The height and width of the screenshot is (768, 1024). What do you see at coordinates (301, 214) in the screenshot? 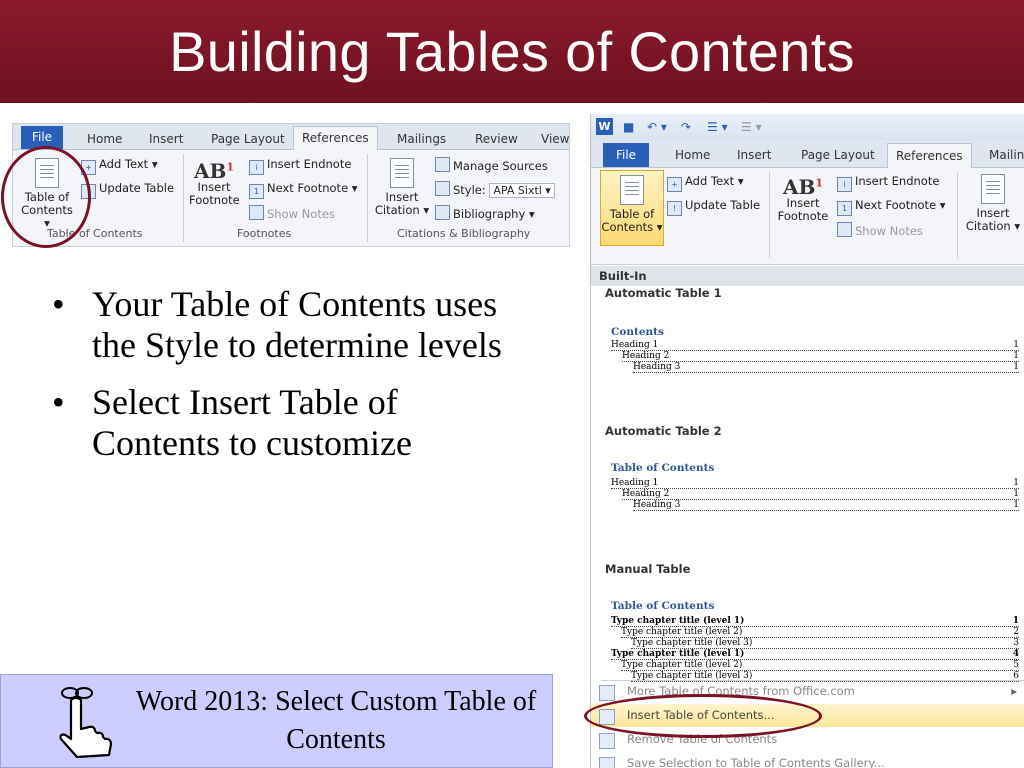
I see `show-notes-label: Show Notes` at bounding box center [301, 214].